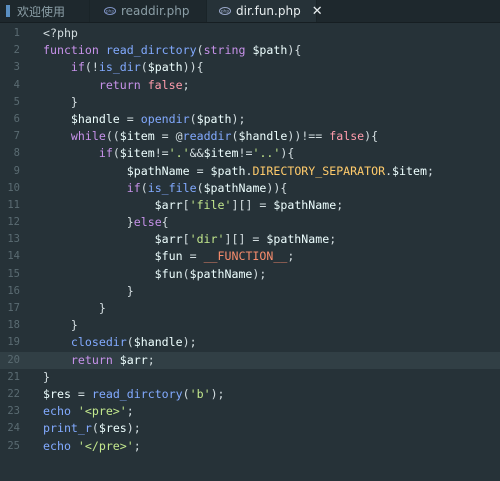 The height and width of the screenshot is (481, 500). What do you see at coordinates (16, 118) in the screenshot?
I see `line-number: 6` at bounding box center [16, 118].